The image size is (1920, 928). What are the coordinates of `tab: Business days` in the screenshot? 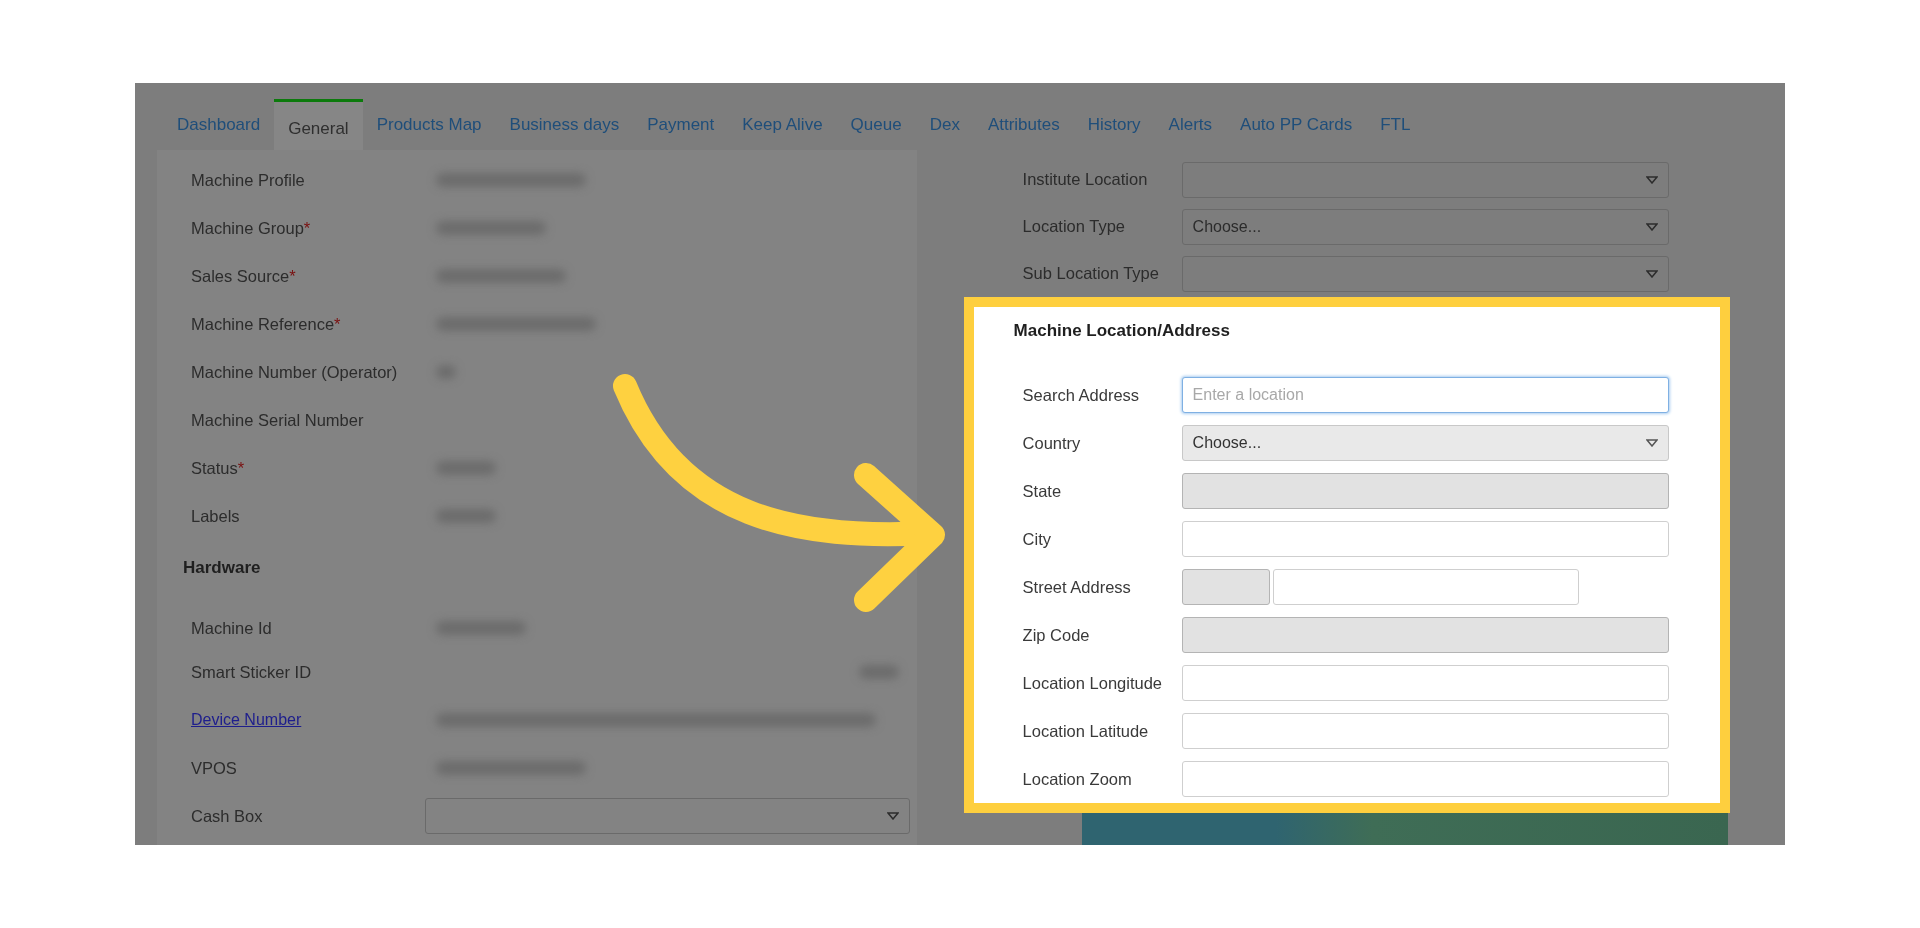 It's located at (564, 124).